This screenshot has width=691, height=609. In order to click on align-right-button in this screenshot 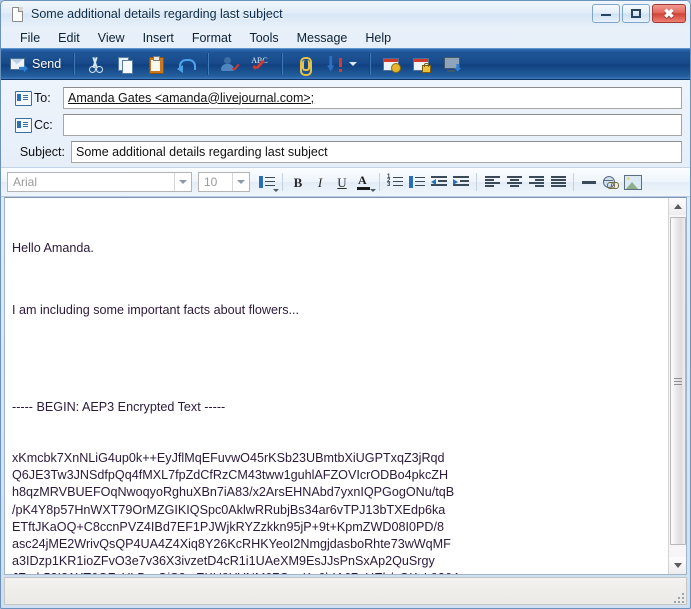, I will do `click(536, 182)`.